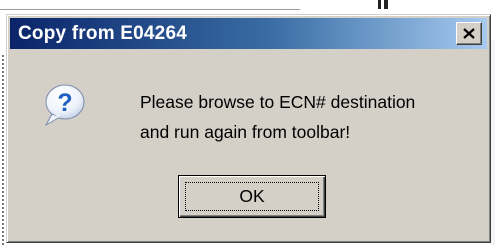  Describe the element at coordinates (245, 132) in the screenshot. I see `message-line: and run again from toolbar!` at that location.